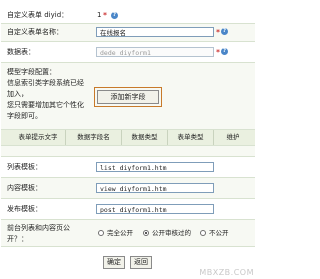 This screenshot has width=320, height=279. Describe the element at coordinates (21, 52) in the screenshot. I see `table-label: 数据表：` at that location.